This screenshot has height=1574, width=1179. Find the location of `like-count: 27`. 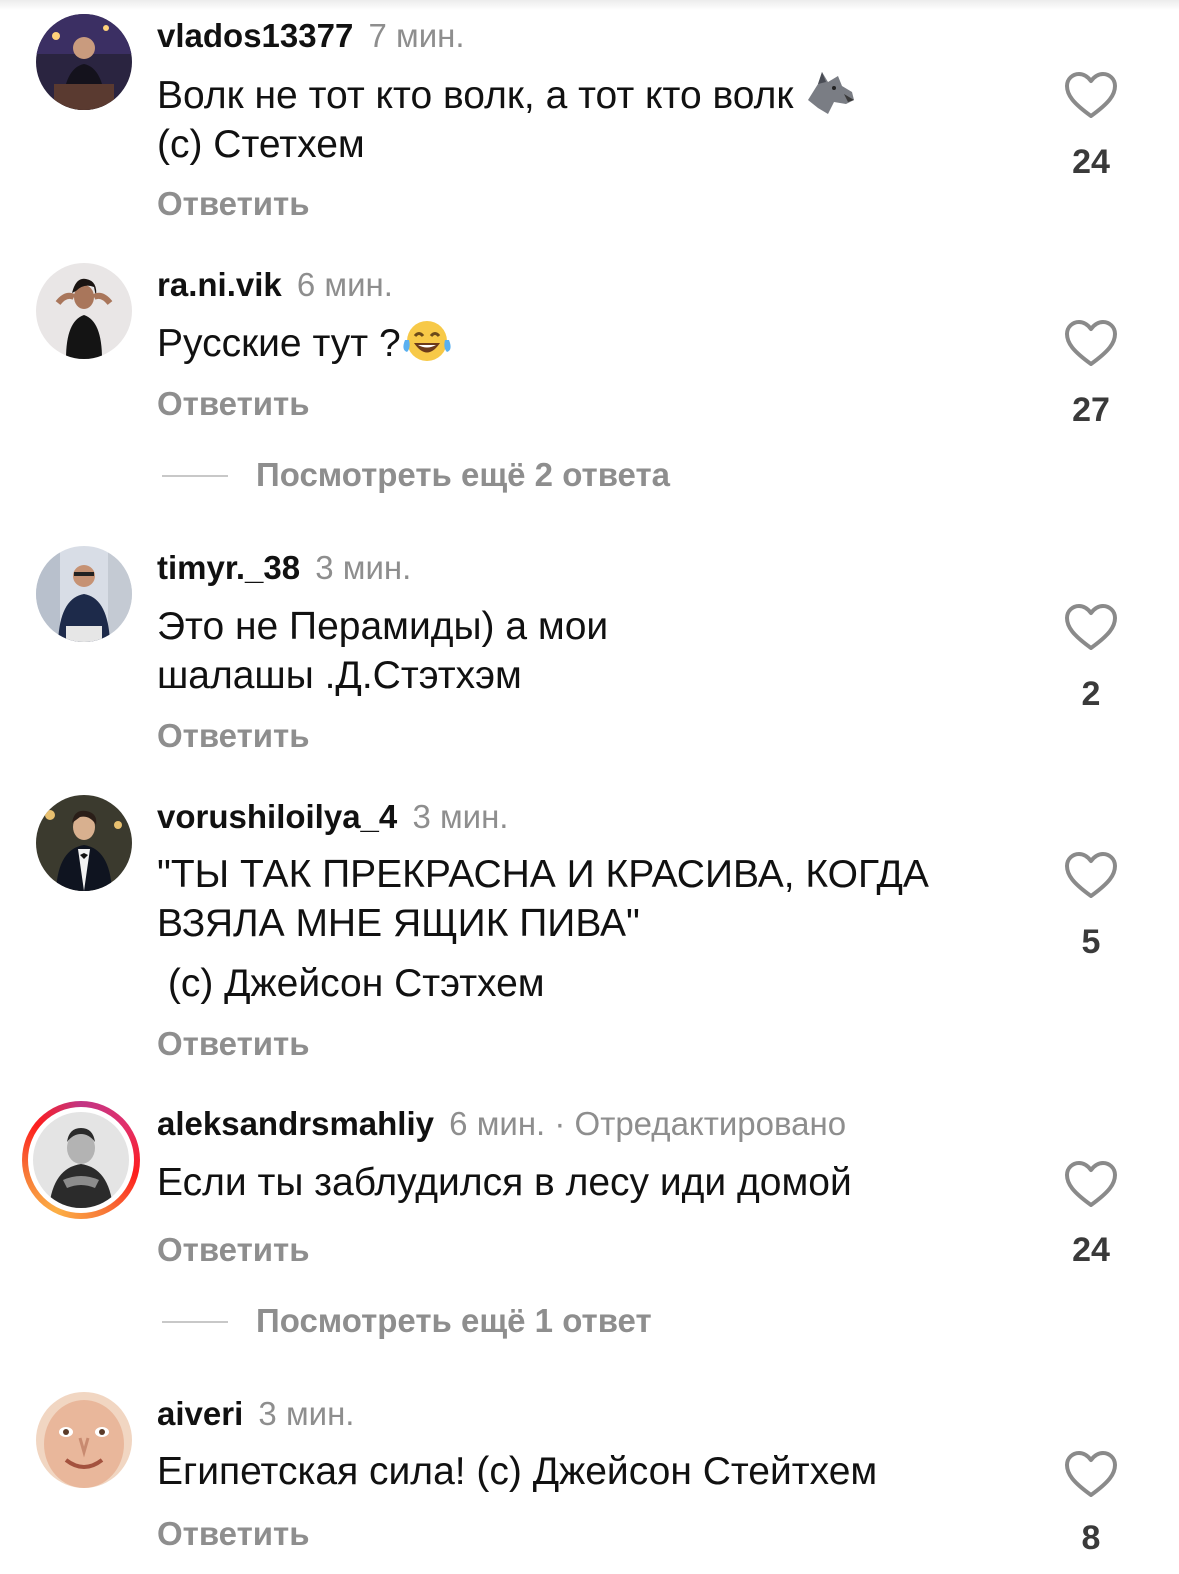

like-count: 27 is located at coordinates (1091, 410).